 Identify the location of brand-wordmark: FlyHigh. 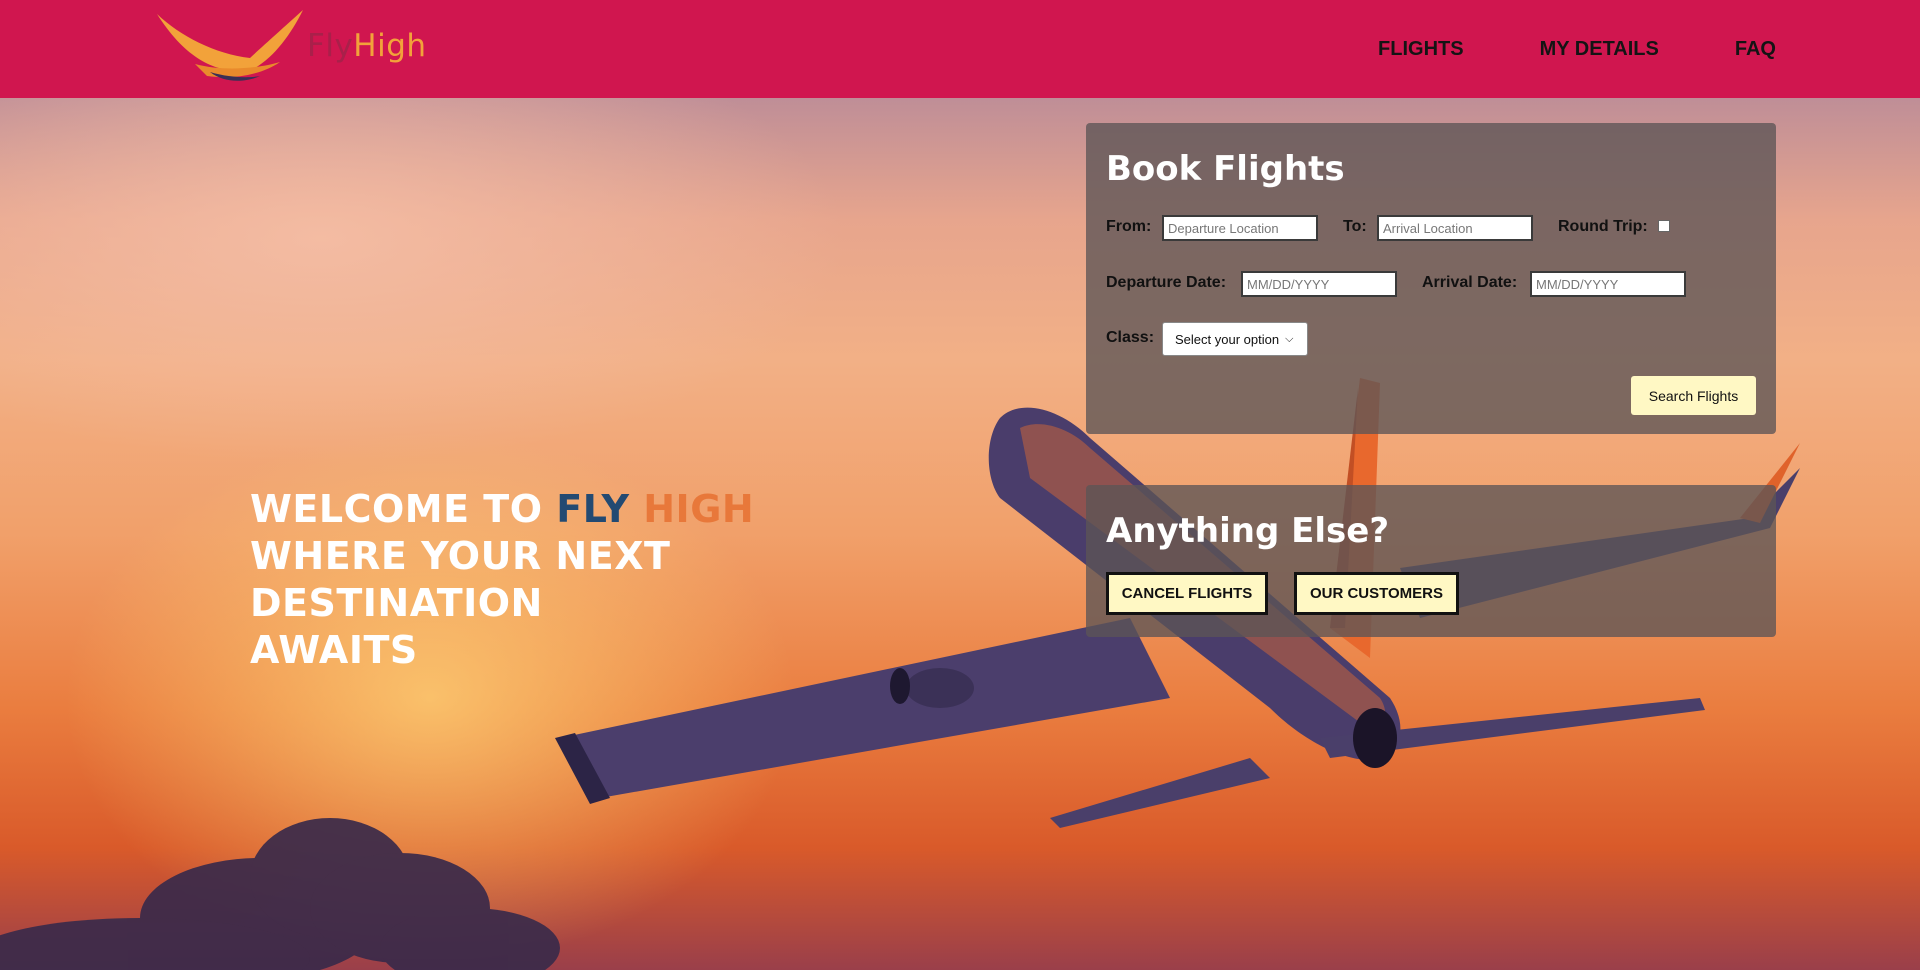
(367, 46).